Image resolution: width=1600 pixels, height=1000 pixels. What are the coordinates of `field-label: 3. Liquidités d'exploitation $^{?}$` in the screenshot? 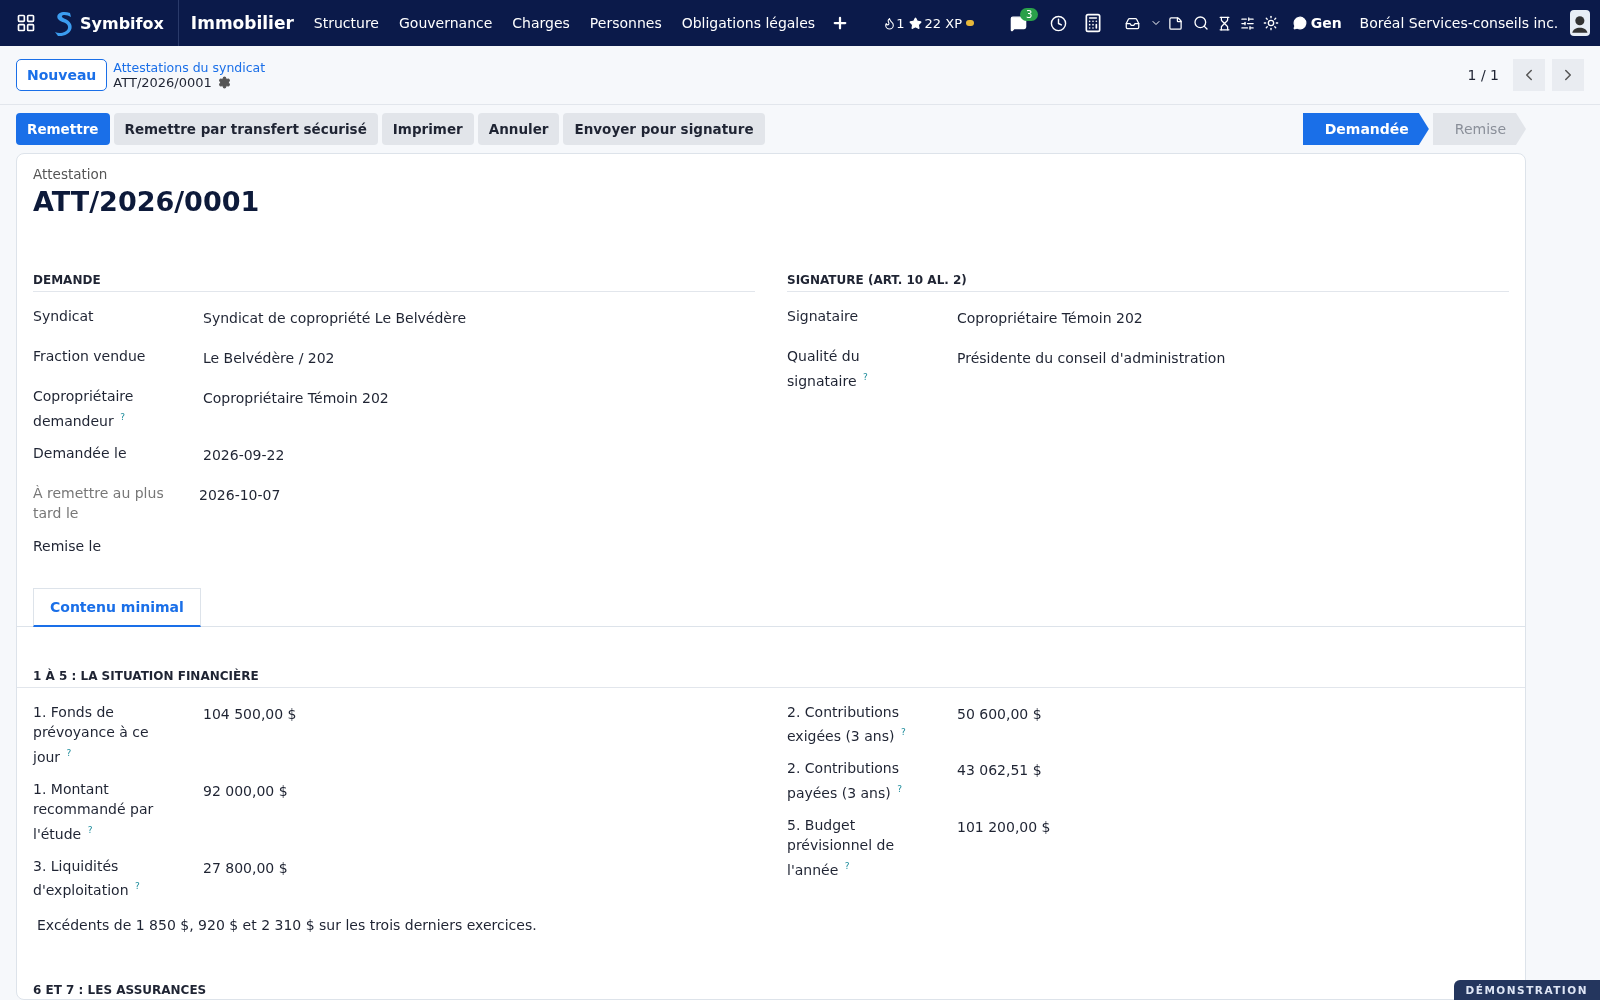 It's located at (87, 878).